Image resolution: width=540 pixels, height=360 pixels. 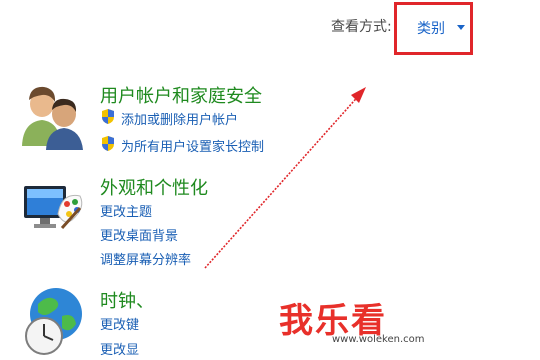 What do you see at coordinates (119, 323) in the screenshot?
I see `link-change-keyboard: 更改键` at bounding box center [119, 323].